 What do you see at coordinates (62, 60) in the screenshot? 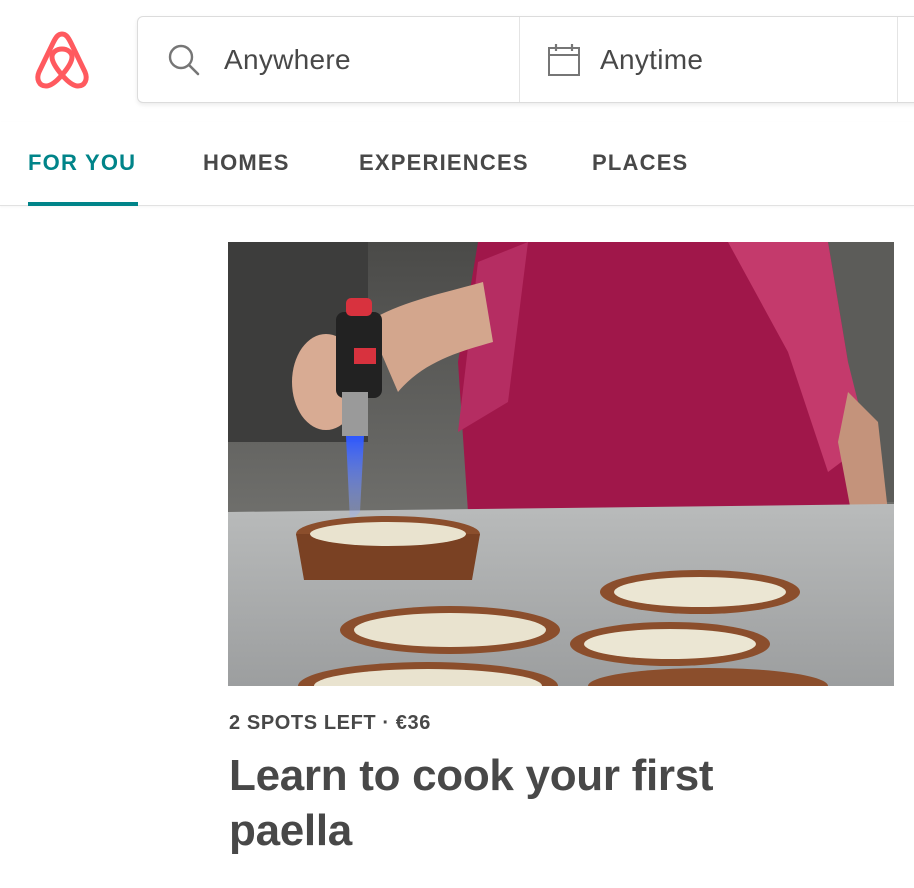
I see `airbnb-logo-icon` at bounding box center [62, 60].